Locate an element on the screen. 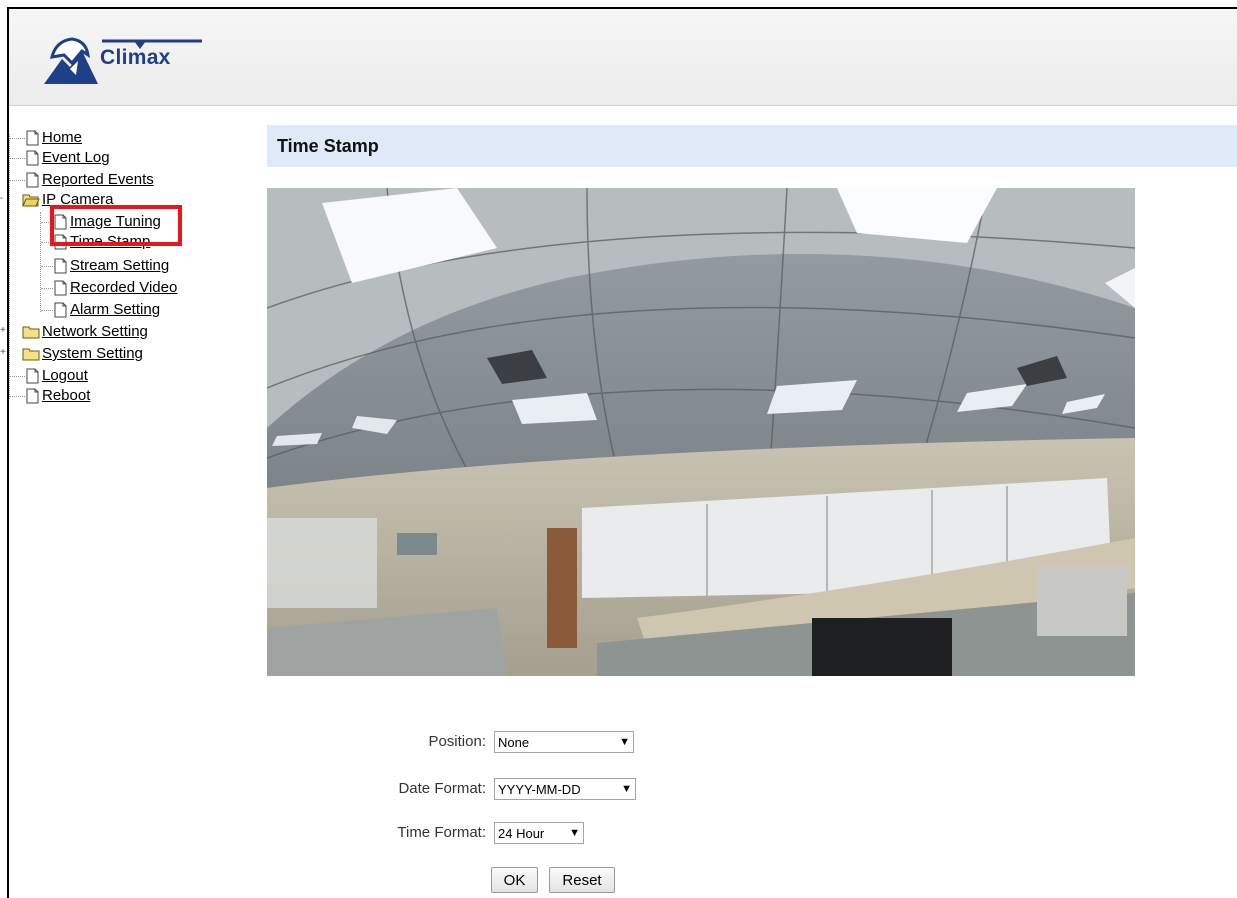  ok-button: OK is located at coordinates (514, 880).